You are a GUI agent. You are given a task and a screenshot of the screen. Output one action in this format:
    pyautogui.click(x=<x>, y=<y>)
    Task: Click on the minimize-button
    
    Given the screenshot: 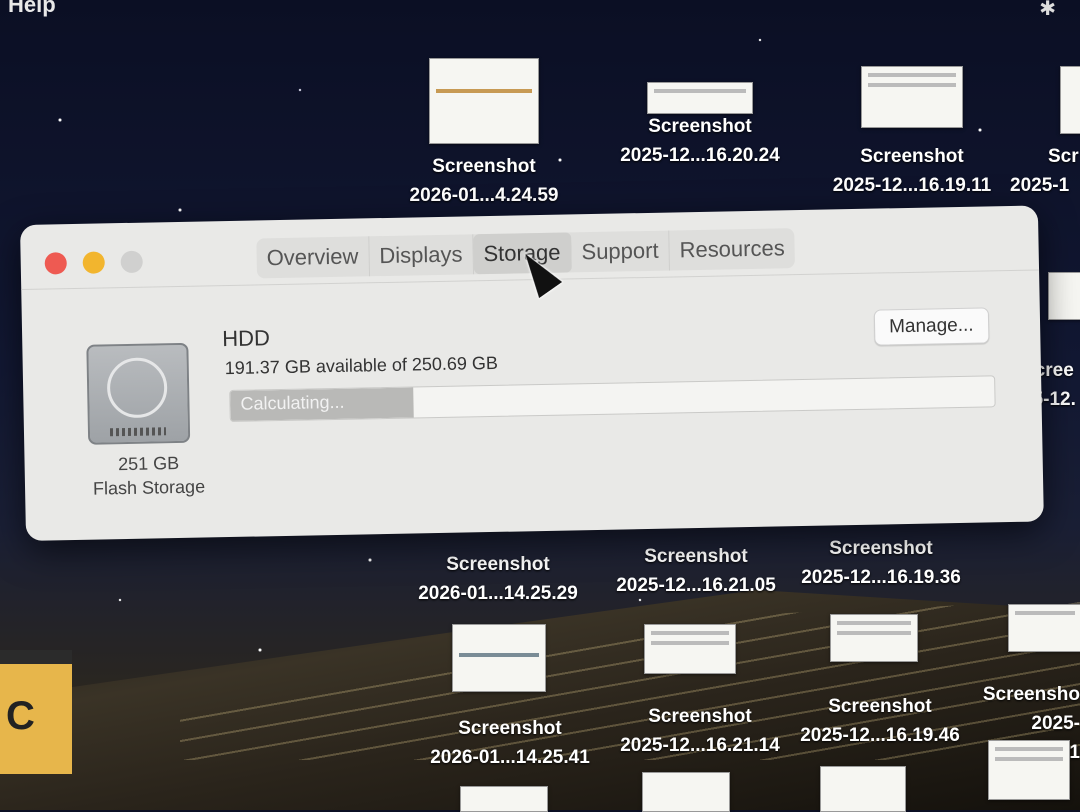 What is the action you would take?
    pyautogui.click(x=93, y=262)
    